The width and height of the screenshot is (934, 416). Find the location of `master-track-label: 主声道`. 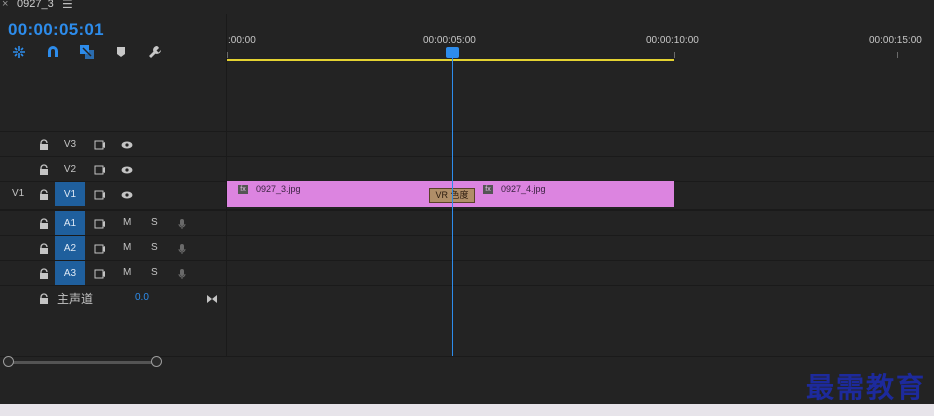

master-track-label: 主声道 is located at coordinates (75, 299).